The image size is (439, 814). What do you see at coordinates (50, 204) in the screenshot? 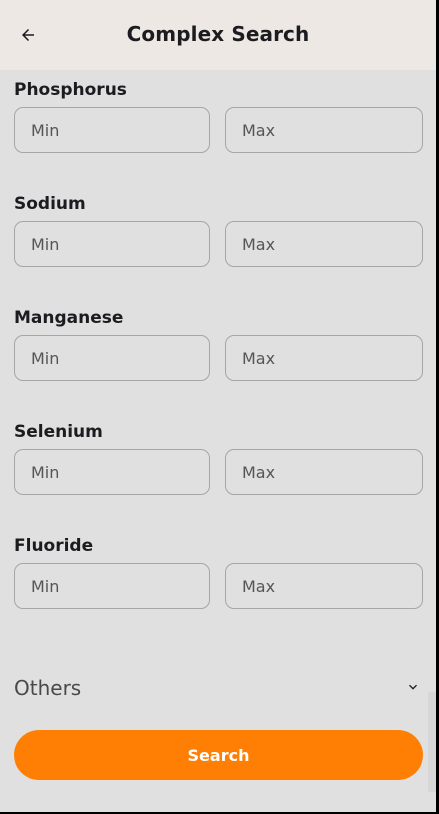
I see `nutrient-label: Sodium` at bounding box center [50, 204].